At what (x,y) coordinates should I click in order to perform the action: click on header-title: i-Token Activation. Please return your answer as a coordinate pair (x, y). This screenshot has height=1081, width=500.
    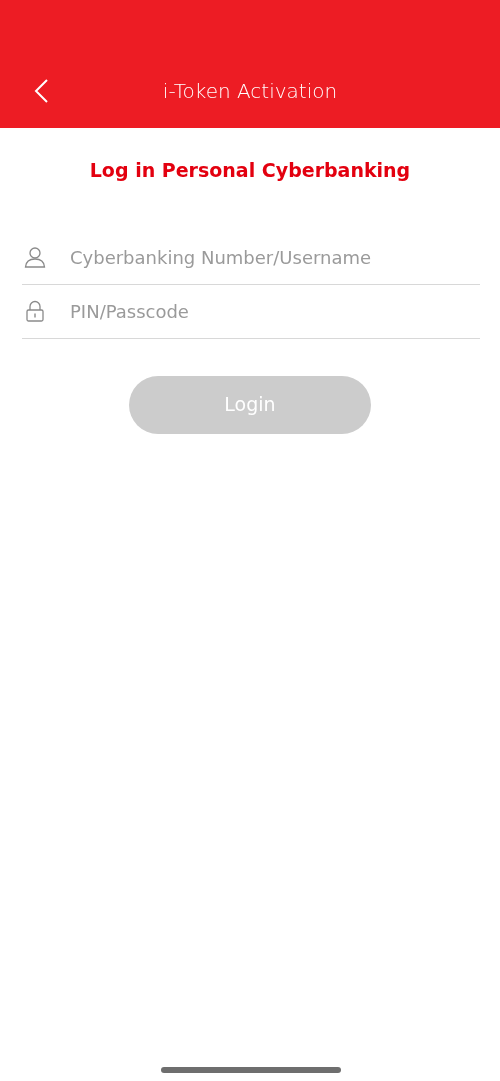
    Looking at the image, I should click on (250, 91).